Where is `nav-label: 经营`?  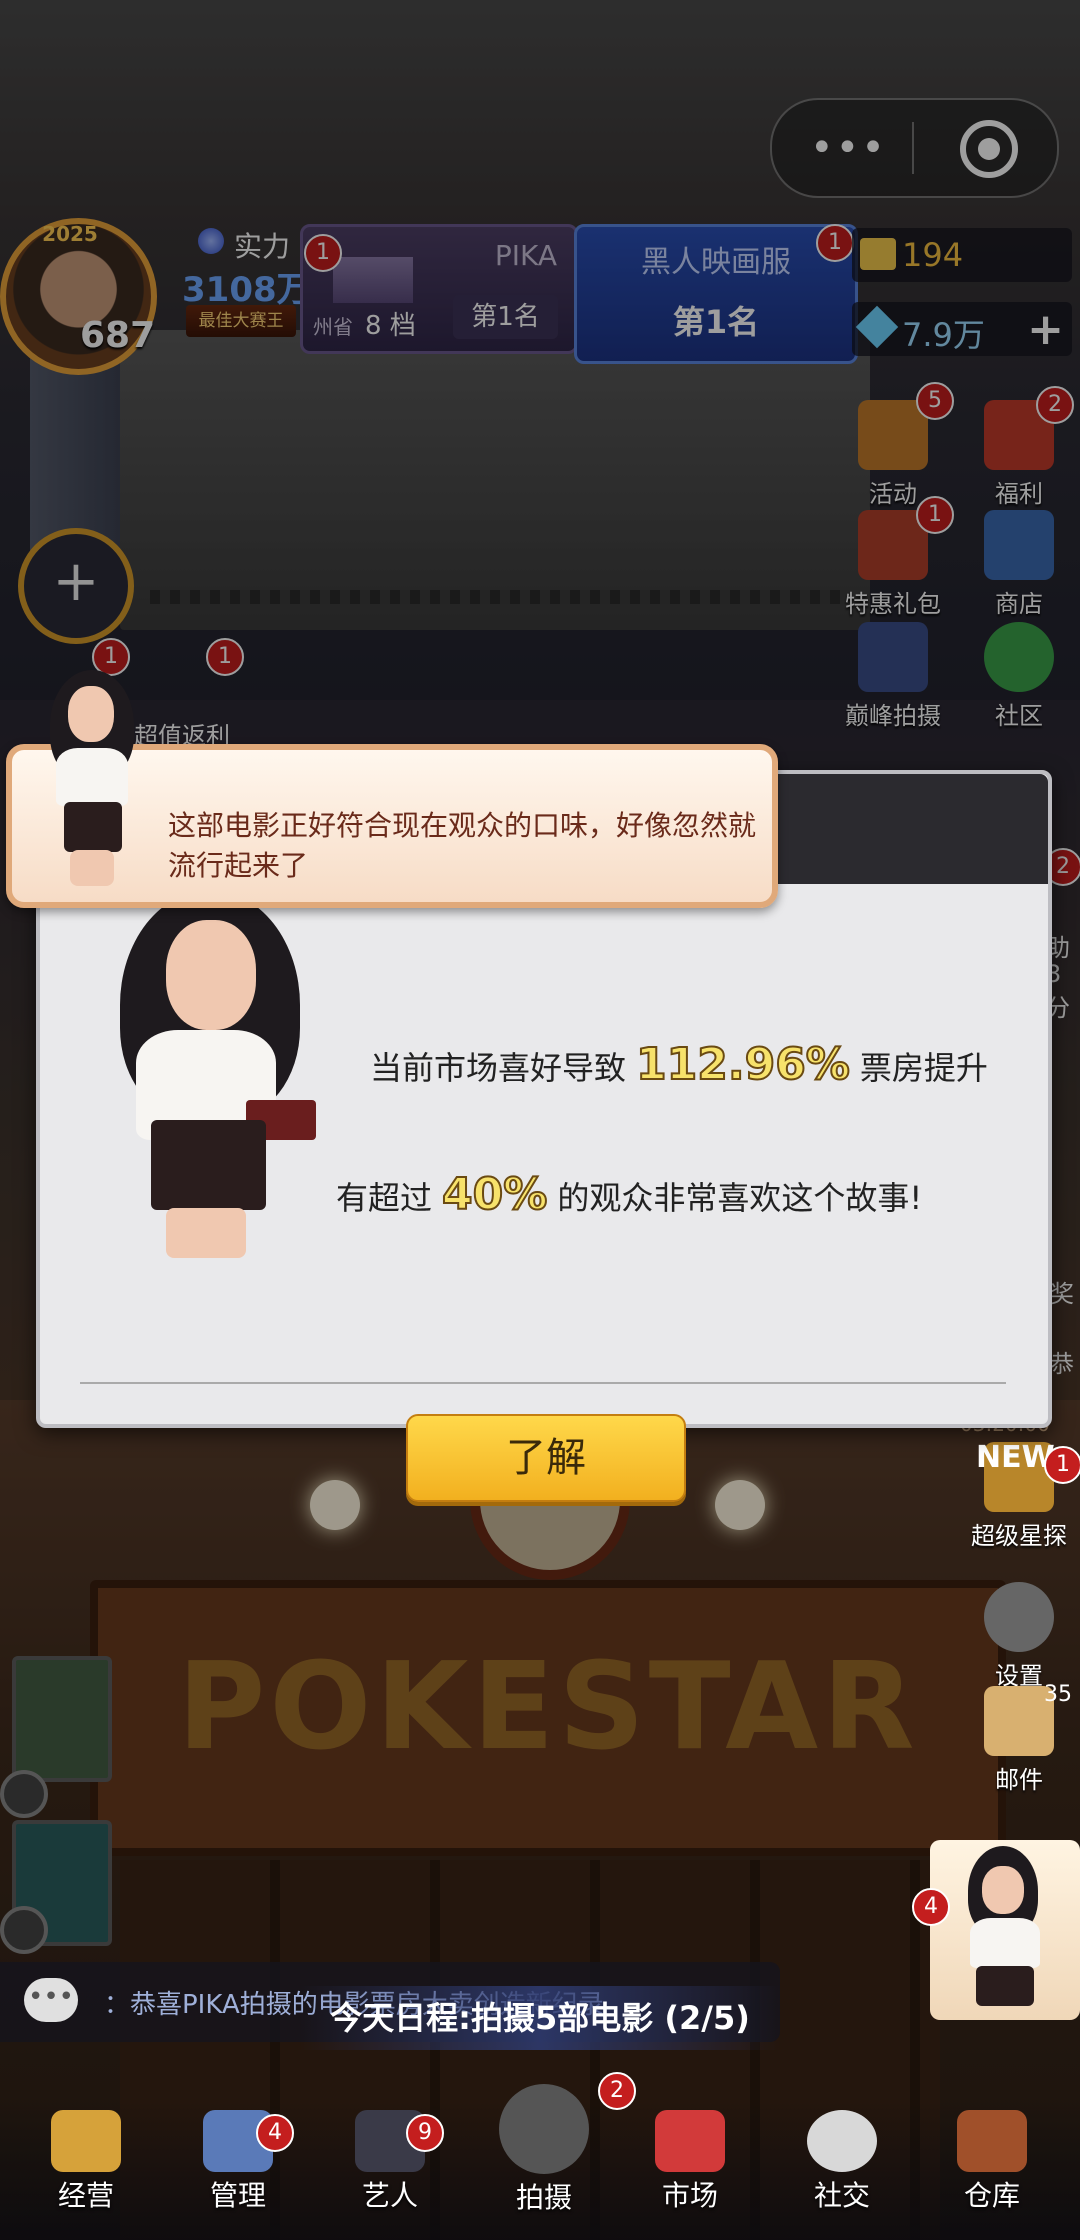 nav-label: 经营 is located at coordinates (85, 2195).